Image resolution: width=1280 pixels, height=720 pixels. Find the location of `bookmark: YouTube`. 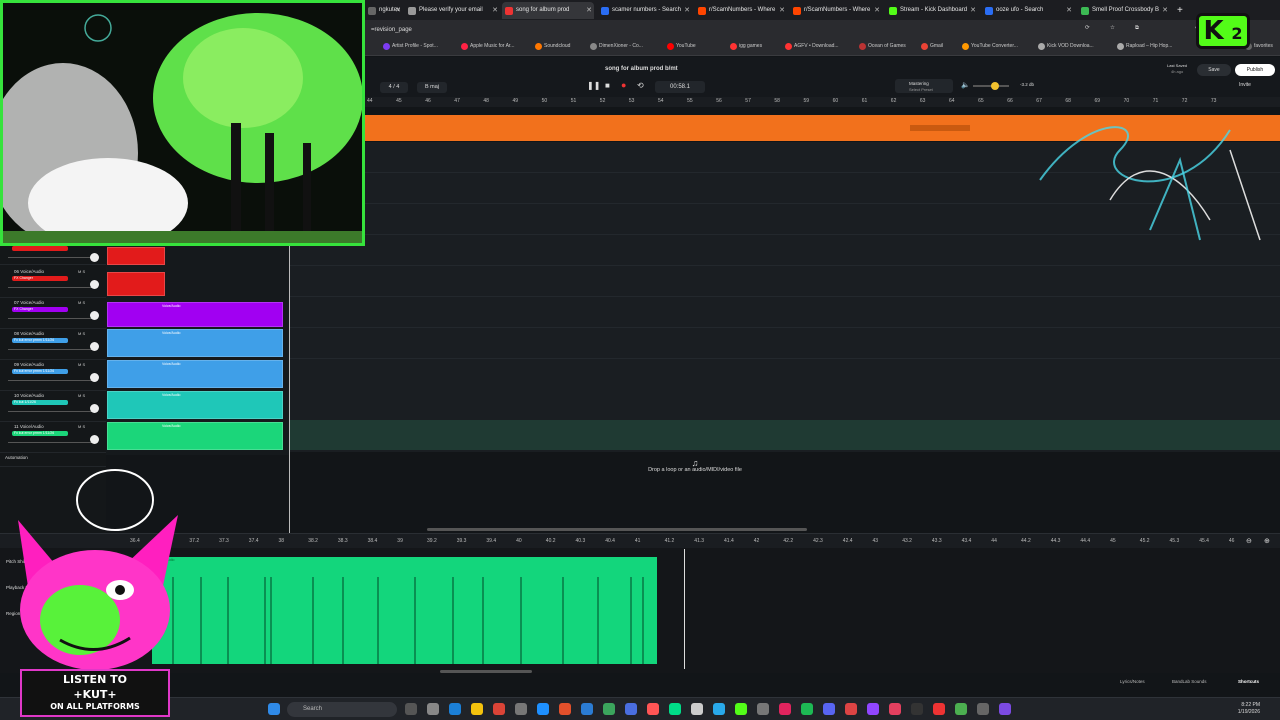

bookmark: YouTube is located at coordinates (681, 46).